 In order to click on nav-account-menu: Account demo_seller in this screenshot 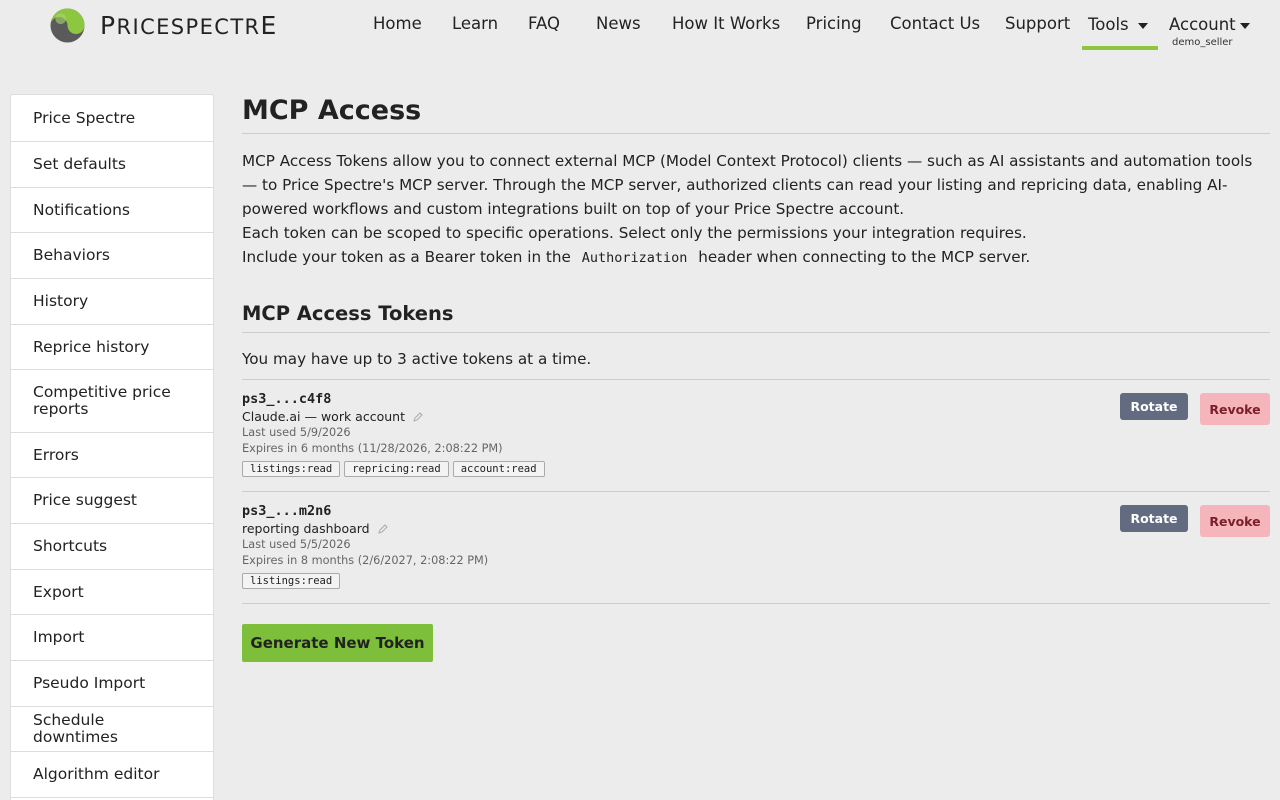, I will do `click(1214, 35)`.